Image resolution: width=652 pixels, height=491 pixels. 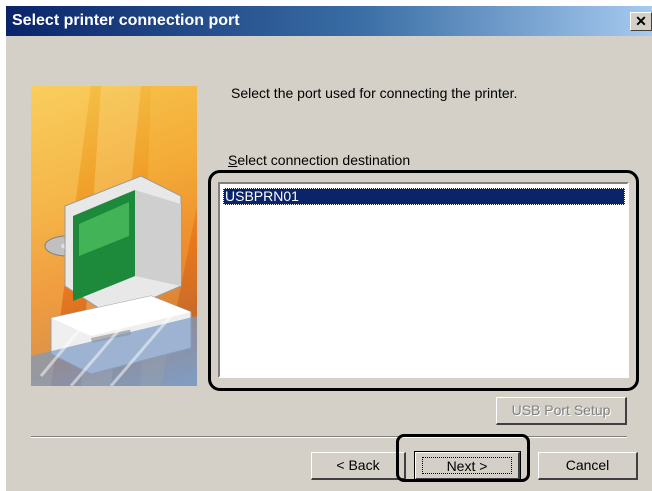 What do you see at coordinates (126, 20) in the screenshot?
I see `dialog-title: Select printer connection port` at bounding box center [126, 20].